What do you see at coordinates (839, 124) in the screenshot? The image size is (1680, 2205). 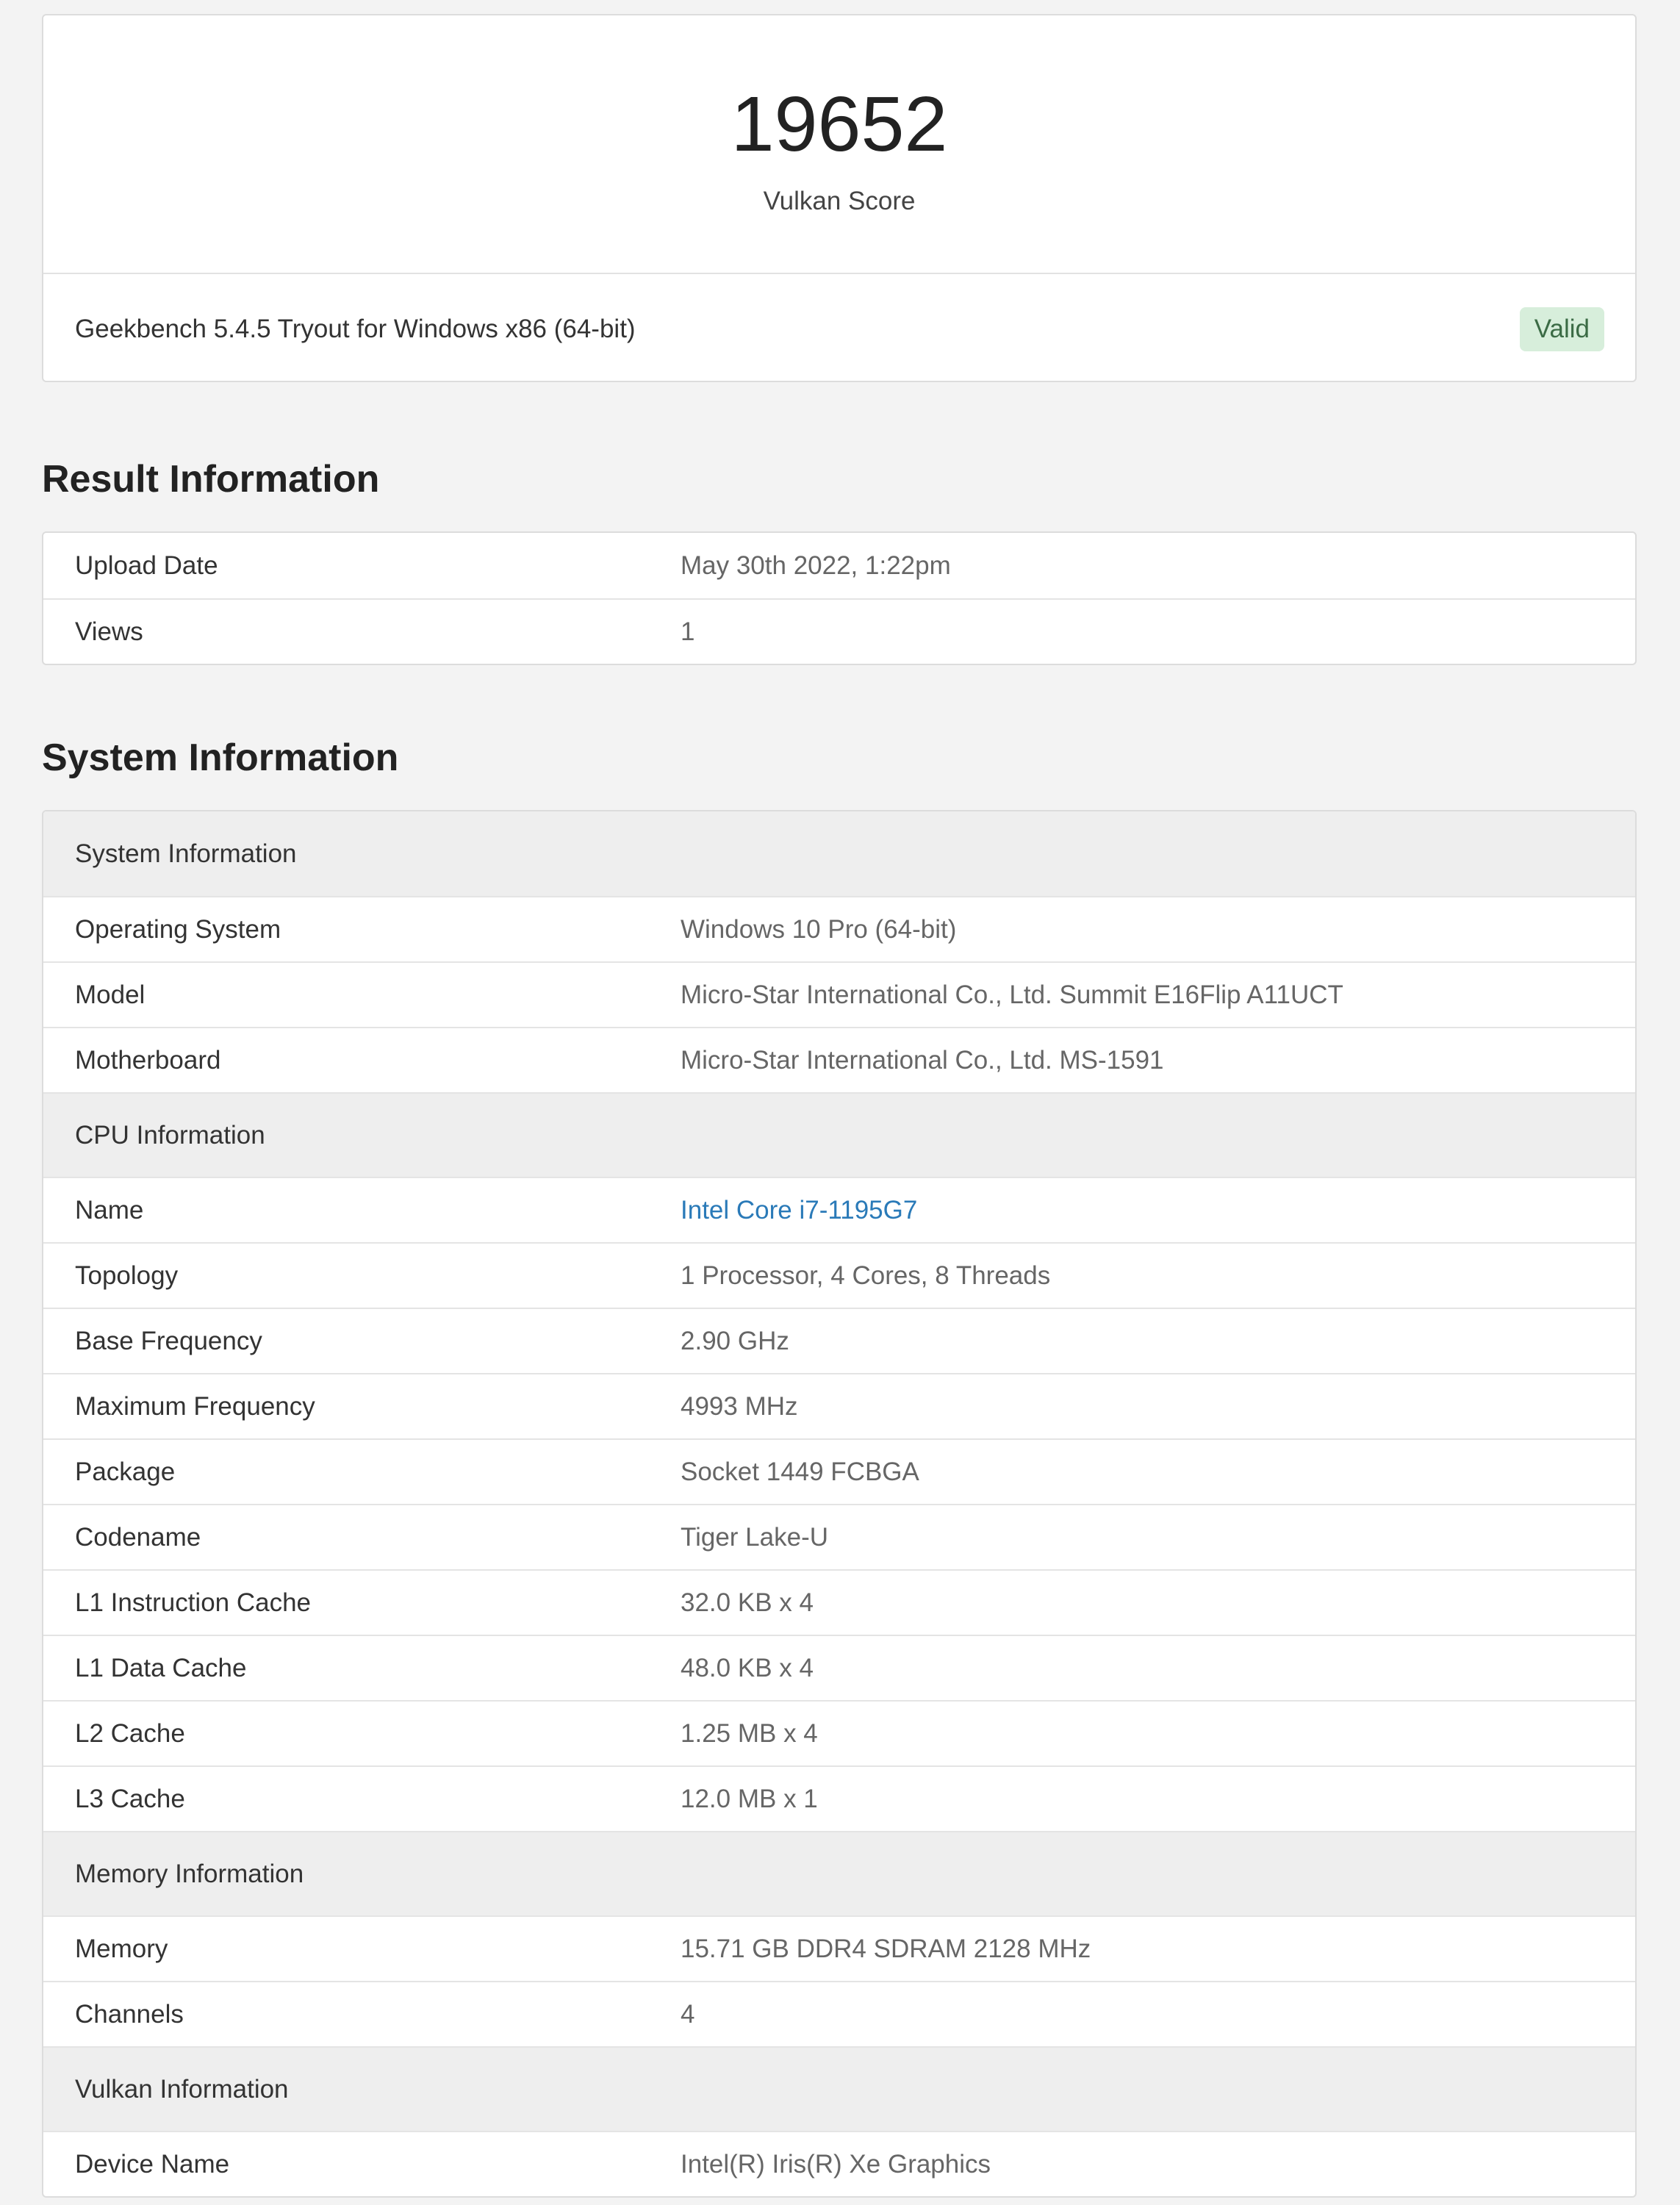 I see `vulkan-score-value: 19652` at bounding box center [839, 124].